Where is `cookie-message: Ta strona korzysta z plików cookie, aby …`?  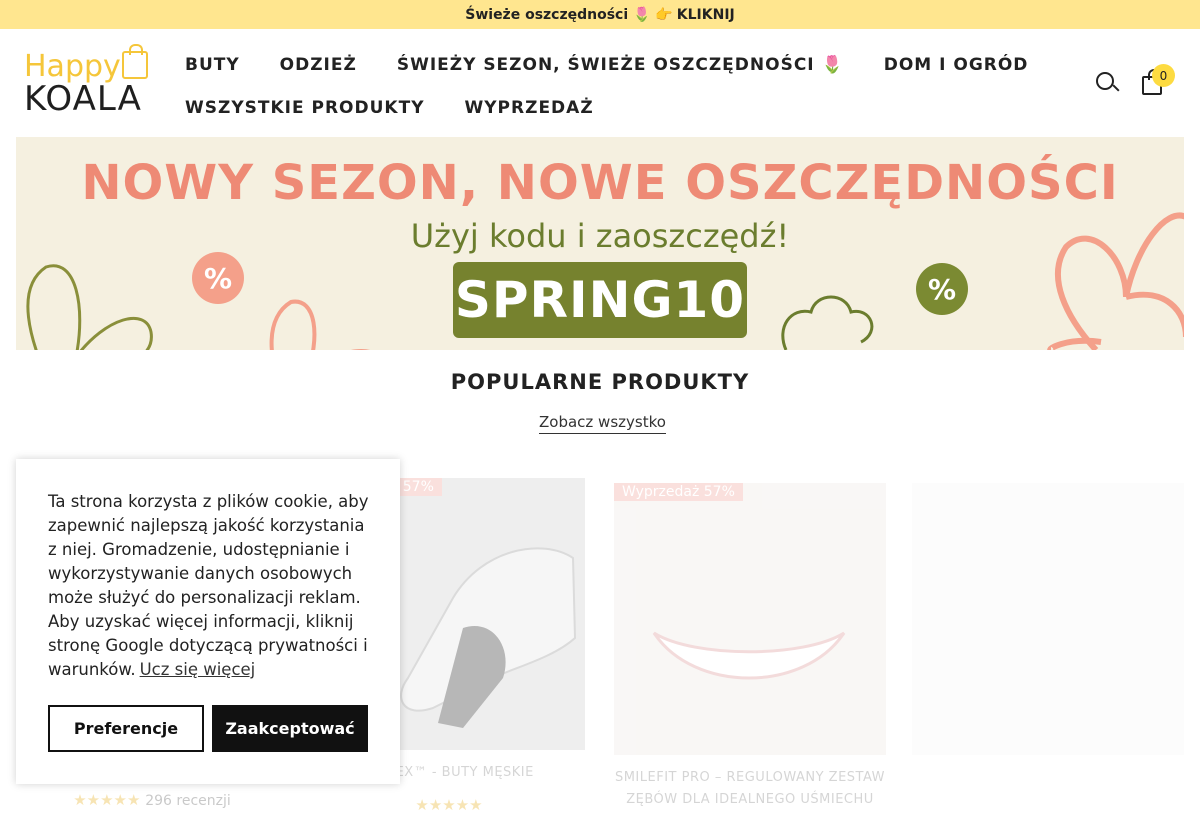 cookie-message: Ta strona korzysta z plików cookie, aby … is located at coordinates (213, 586).